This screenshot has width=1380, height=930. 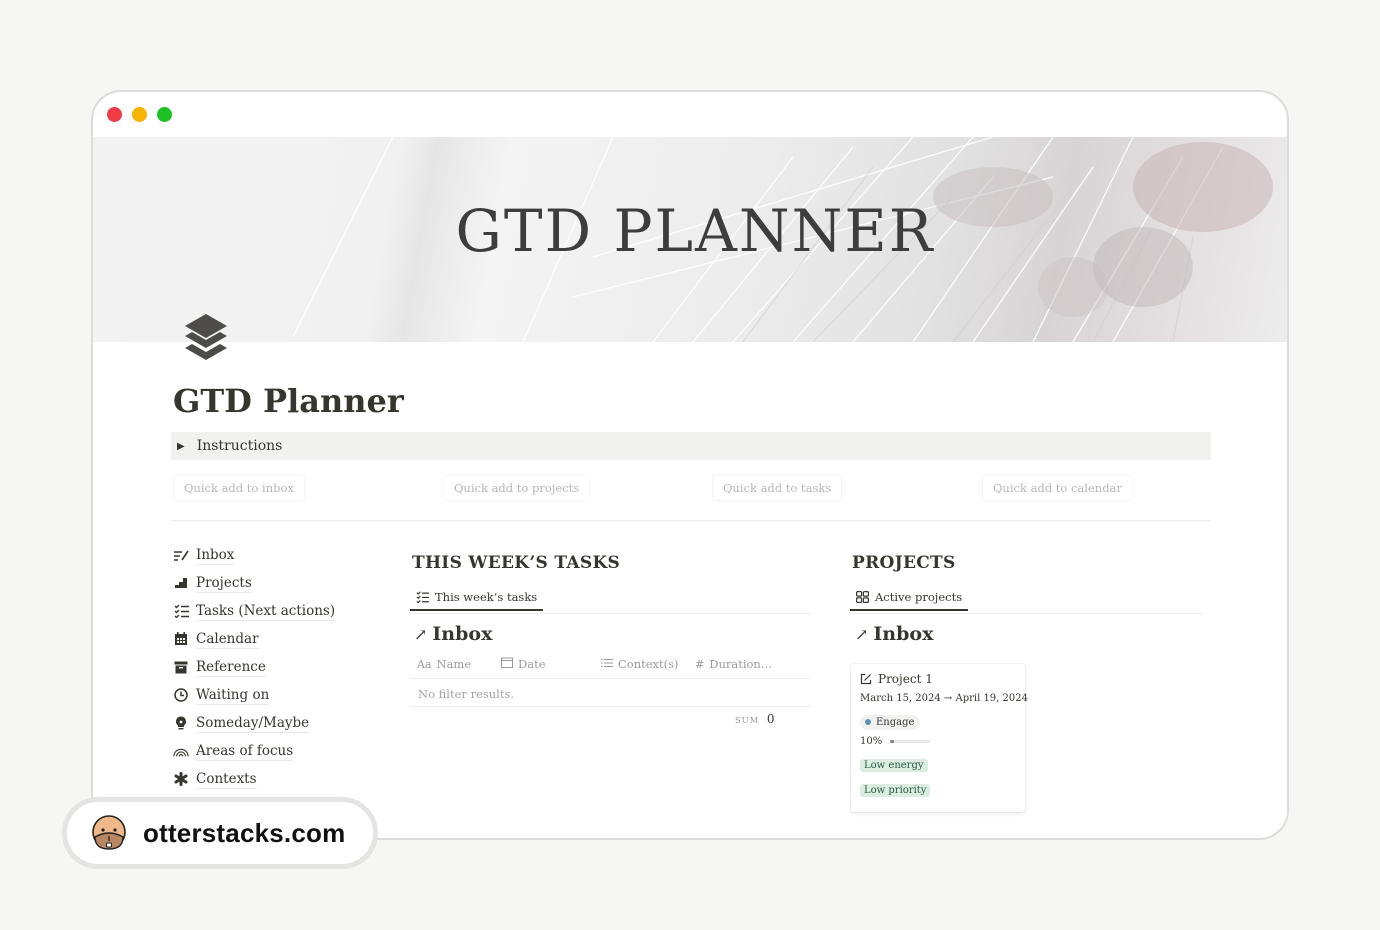 What do you see at coordinates (181, 583) in the screenshot?
I see `stairs-icon` at bounding box center [181, 583].